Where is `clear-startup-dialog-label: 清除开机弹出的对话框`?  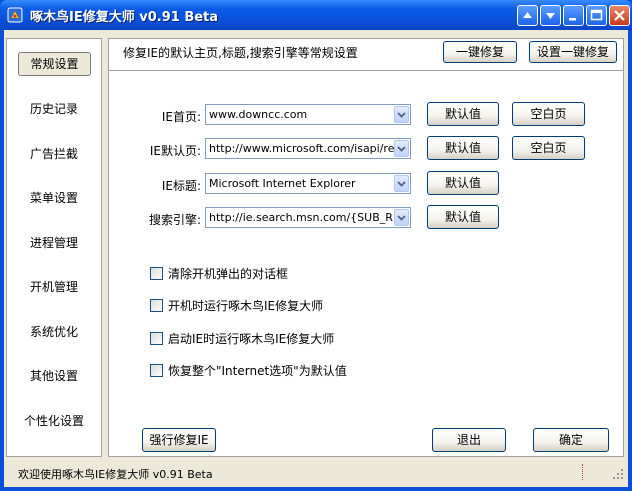
clear-startup-dialog-label: 清除开机弹出的对话框 is located at coordinates (228, 274).